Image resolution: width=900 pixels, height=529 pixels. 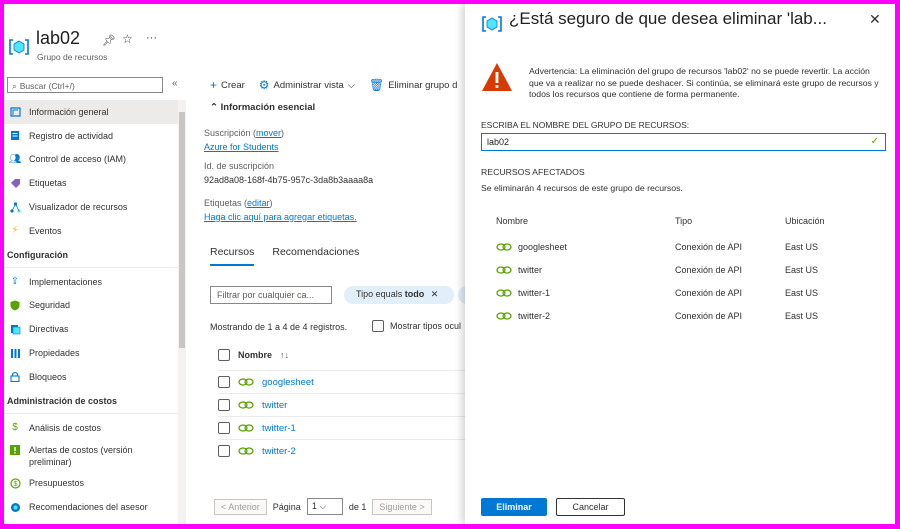 I want to click on show-hidden-types: Mostrar tipos ocul, so click(x=416, y=326).